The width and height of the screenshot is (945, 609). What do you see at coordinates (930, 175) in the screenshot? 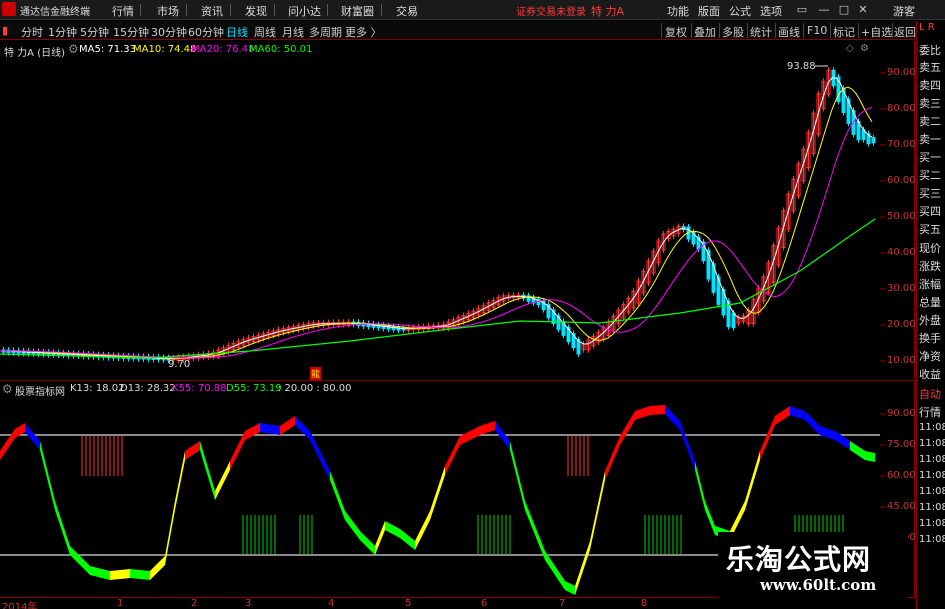
I see `rp-bid2: 买二` at bounding box center [930, 175].